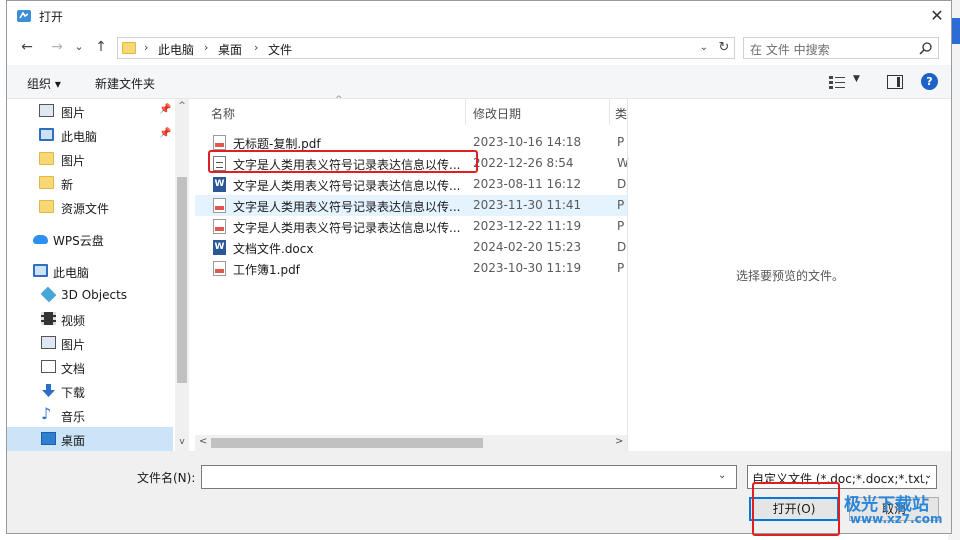 This screenshot has width=960, height=540. Describe the element at coordinates (411, 142) in the screenshot. I see `file-row: 无标题-复制.pdf 2023-10-16 14:18 P` at that location.